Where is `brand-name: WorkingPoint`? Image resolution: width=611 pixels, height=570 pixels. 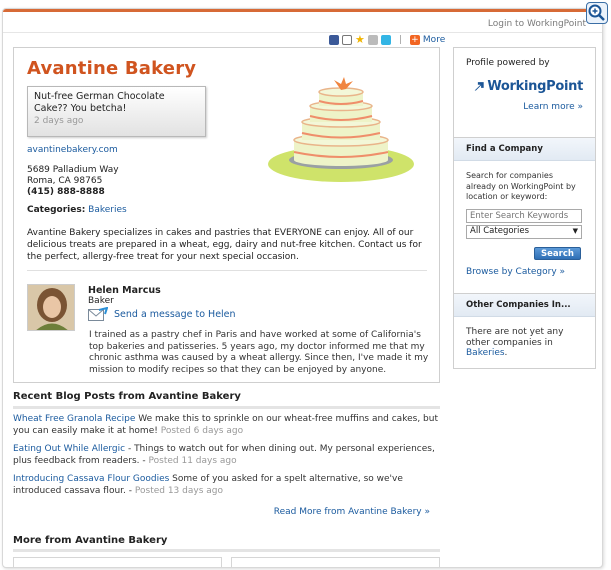
brand-name: WorkingPoint is located at coordinates (535, 86).